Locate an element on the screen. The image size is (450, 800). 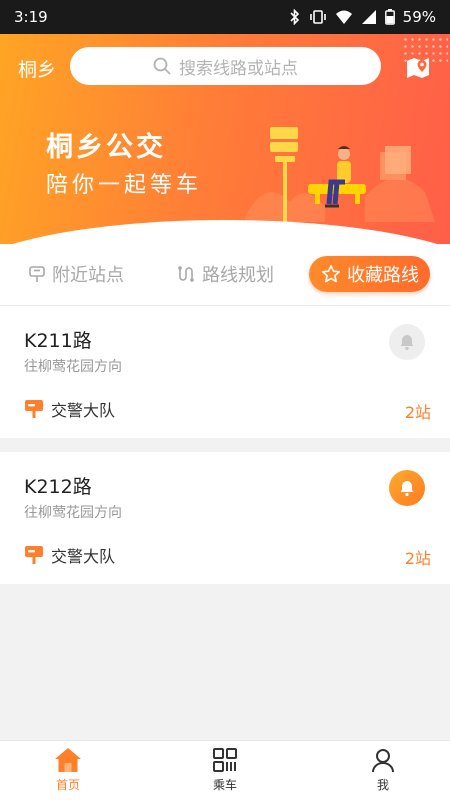
tab-favorite-label: 收藏路线 is located at coordinates (383, 275).